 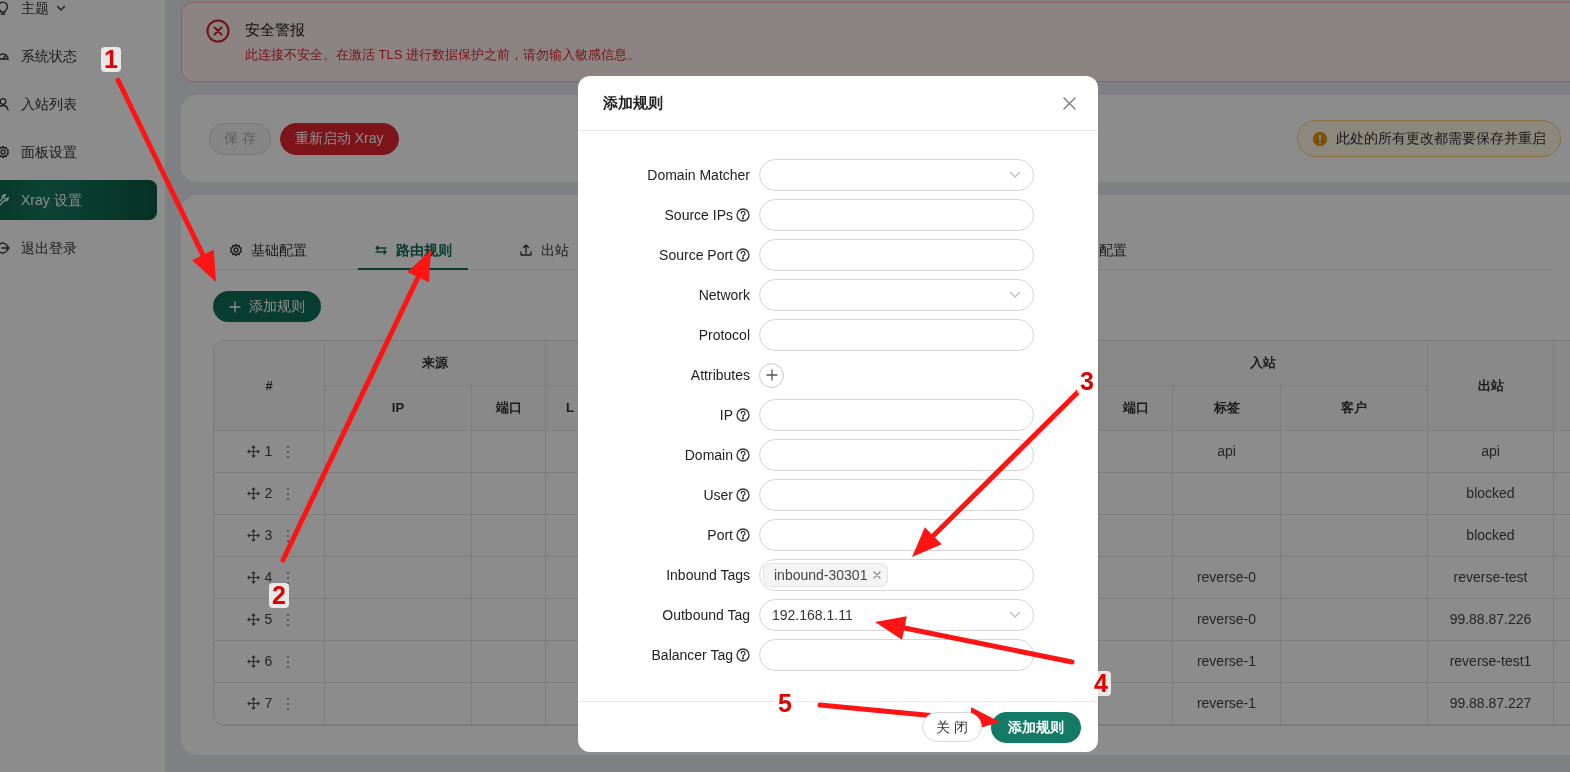 What do you see at coordinates (726, 415) in the screenshot?
I see `field-label: IP` at bounding box center [726, 415].